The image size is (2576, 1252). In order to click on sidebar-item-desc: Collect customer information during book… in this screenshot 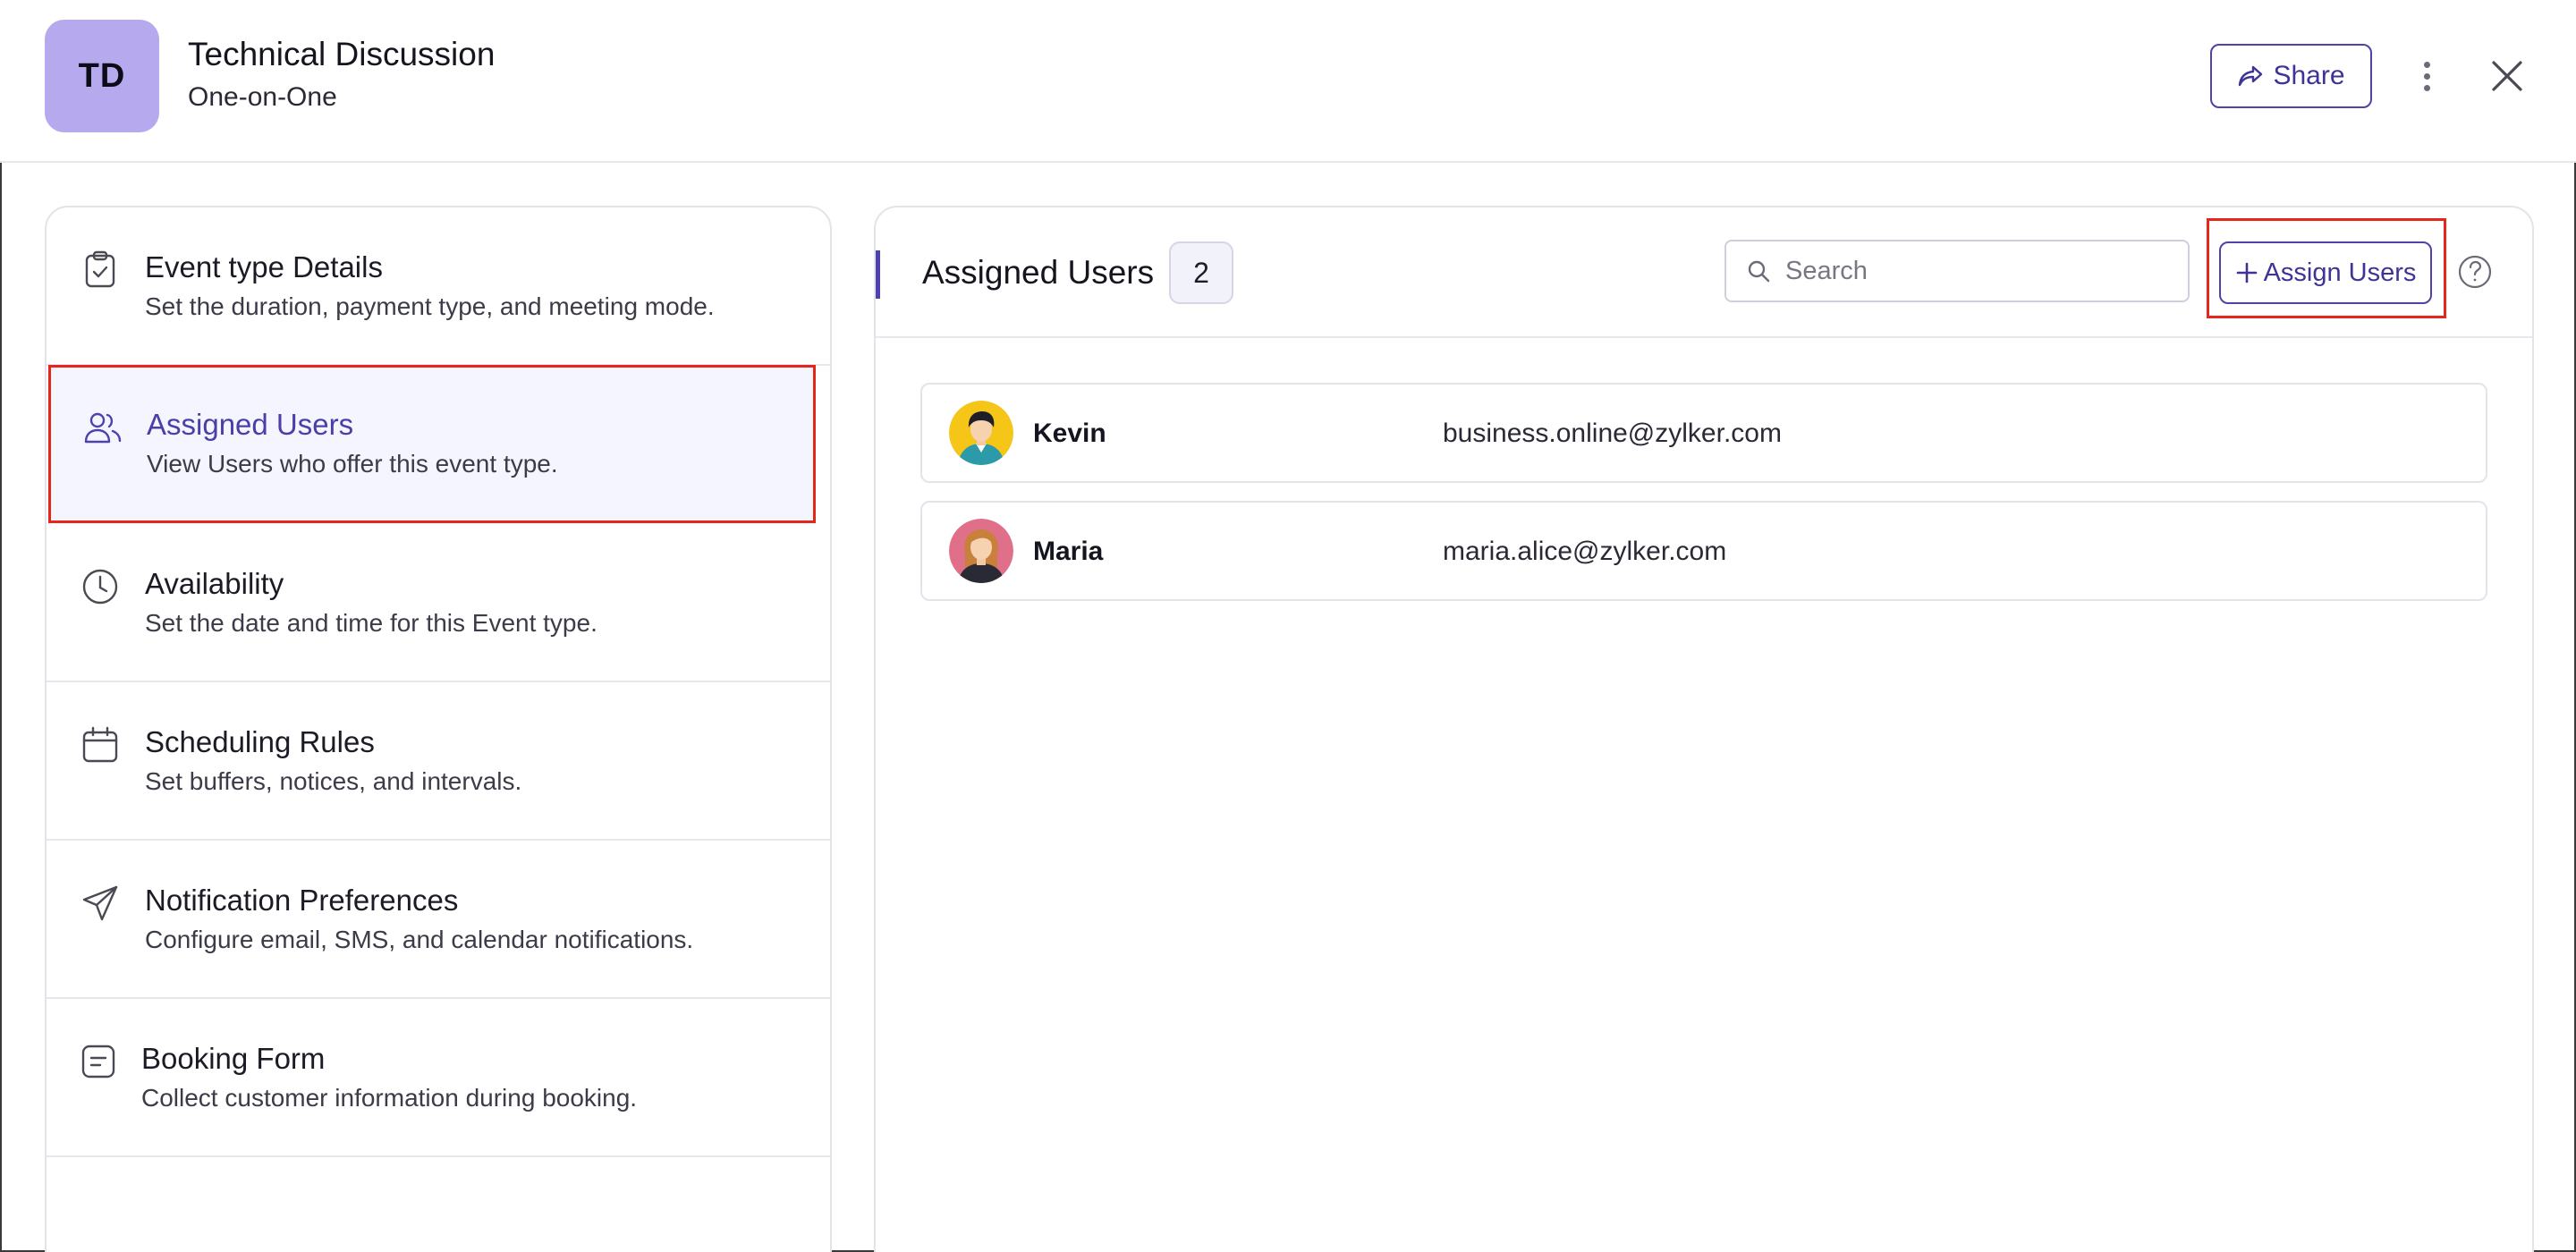, I will do `click(389, 1098)`.